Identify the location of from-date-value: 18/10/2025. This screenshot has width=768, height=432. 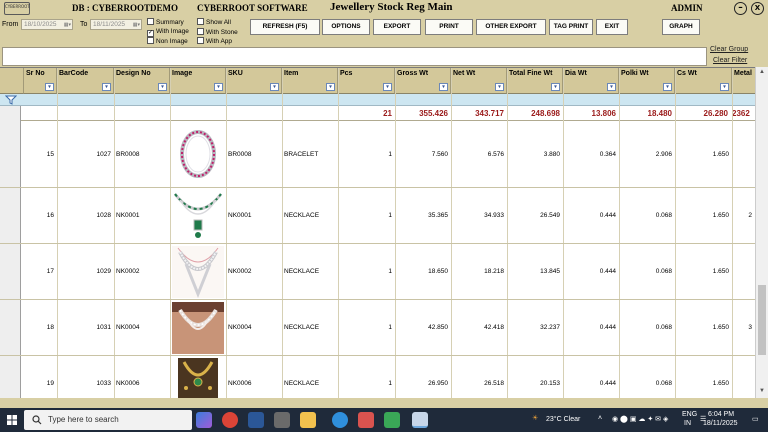
(40, 24).